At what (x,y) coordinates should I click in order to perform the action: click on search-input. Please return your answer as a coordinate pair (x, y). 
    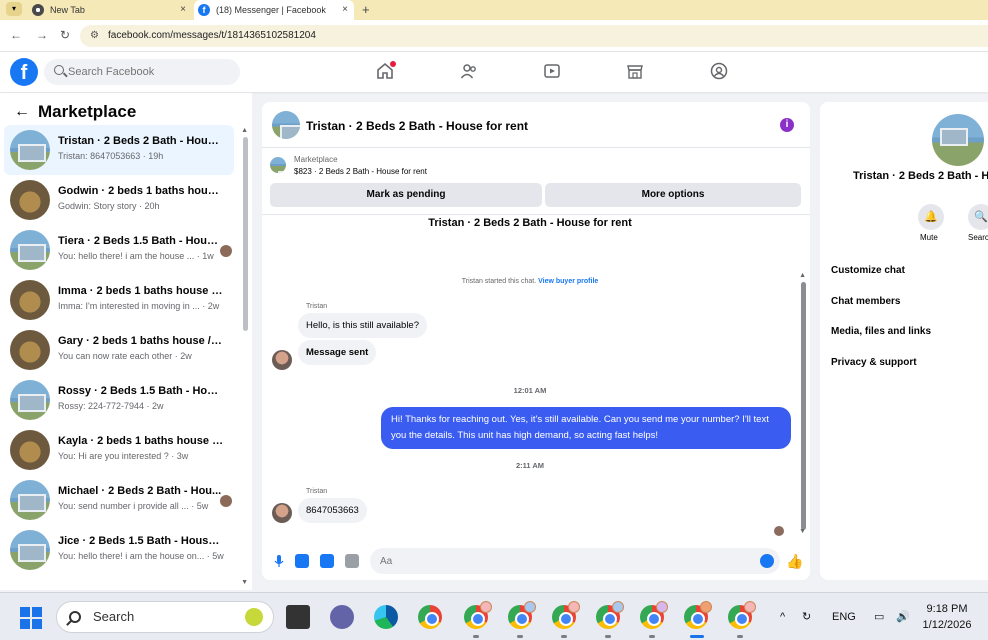
    Looking at the image, I should click on (148, 72).